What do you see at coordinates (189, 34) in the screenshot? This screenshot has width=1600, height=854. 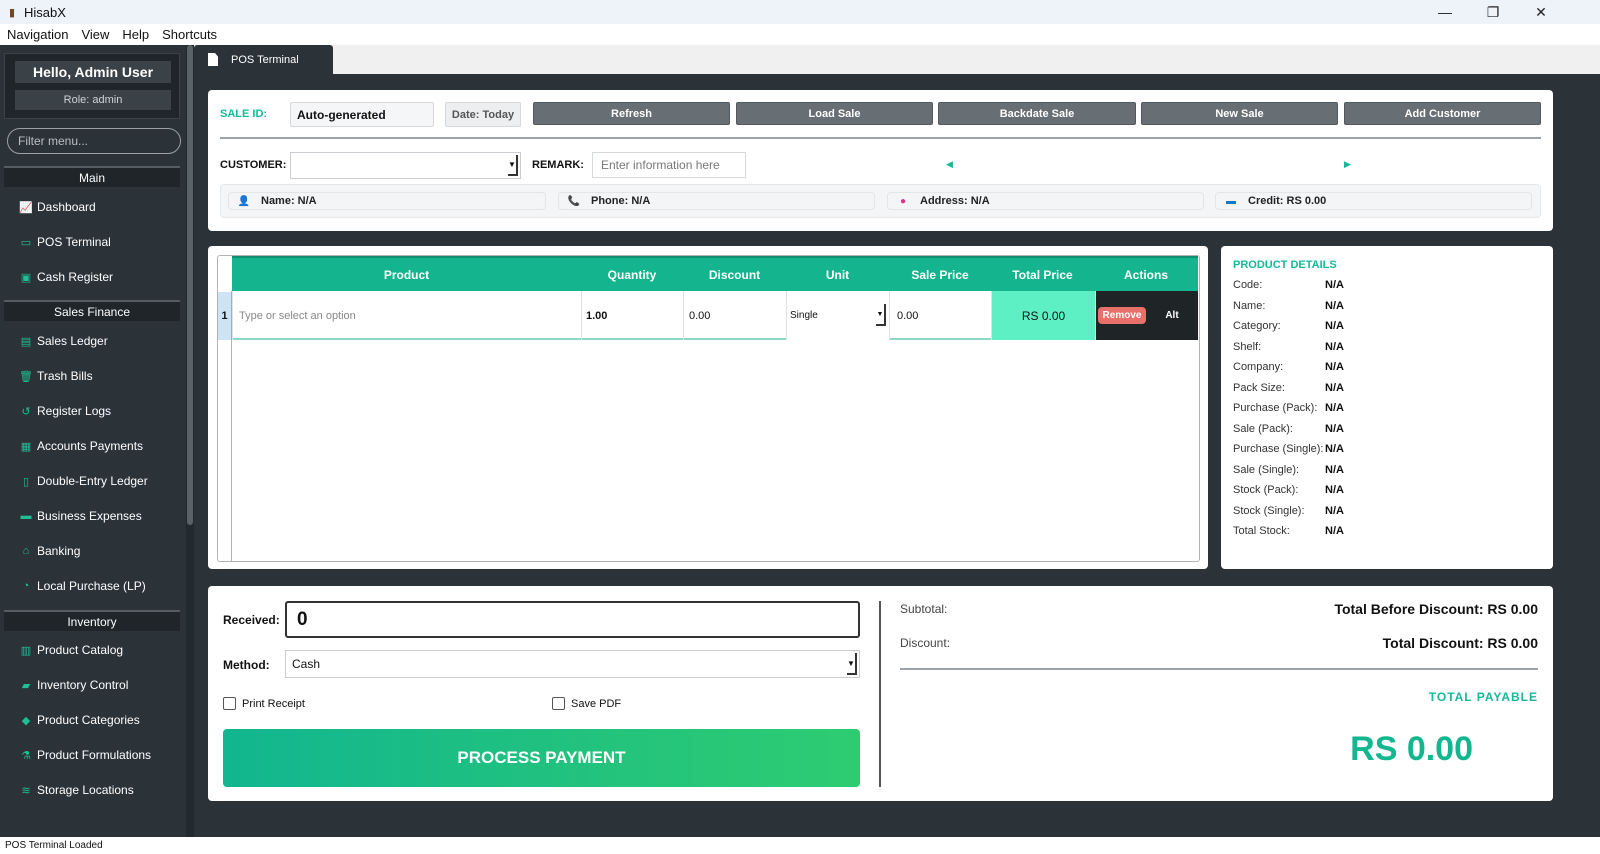 I see `menu-shortcuts: Shortcuts` at bounding box center [189, 34].